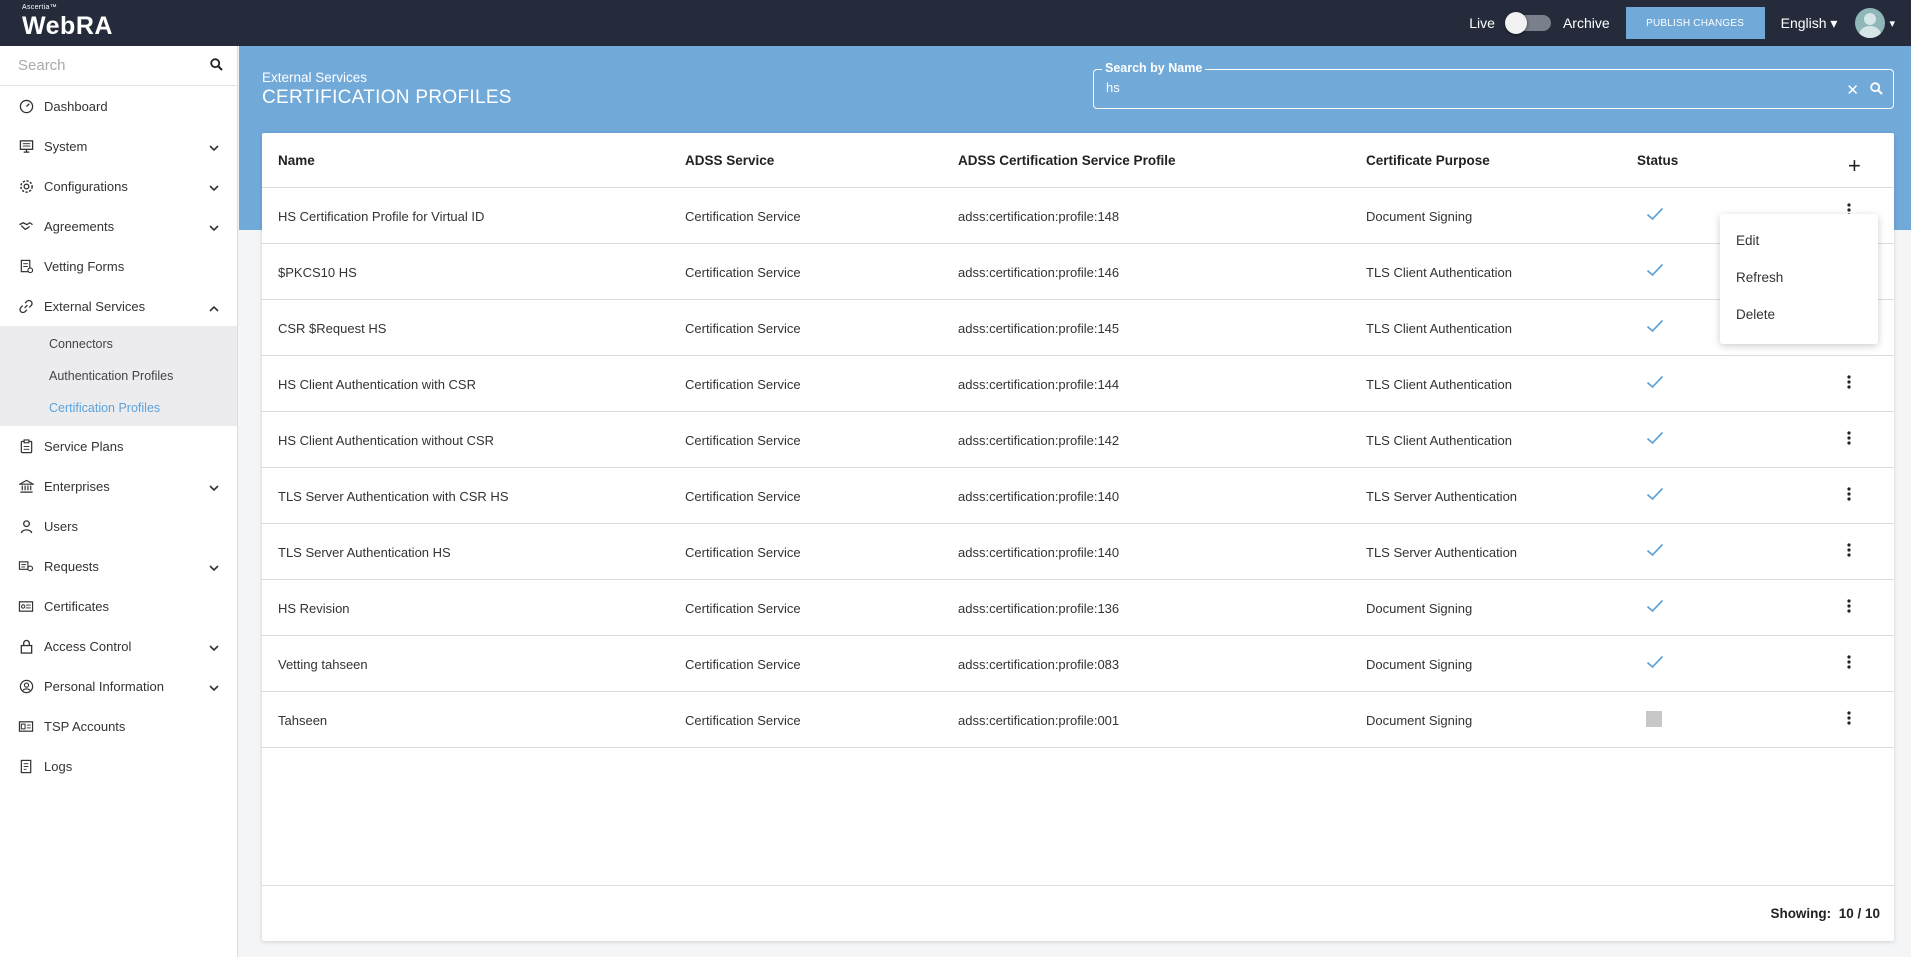  What do you see at coordinates (1852, 90) in the screenshot?
I see `clear-icon: ✕` at bounding box center [1852, 90].